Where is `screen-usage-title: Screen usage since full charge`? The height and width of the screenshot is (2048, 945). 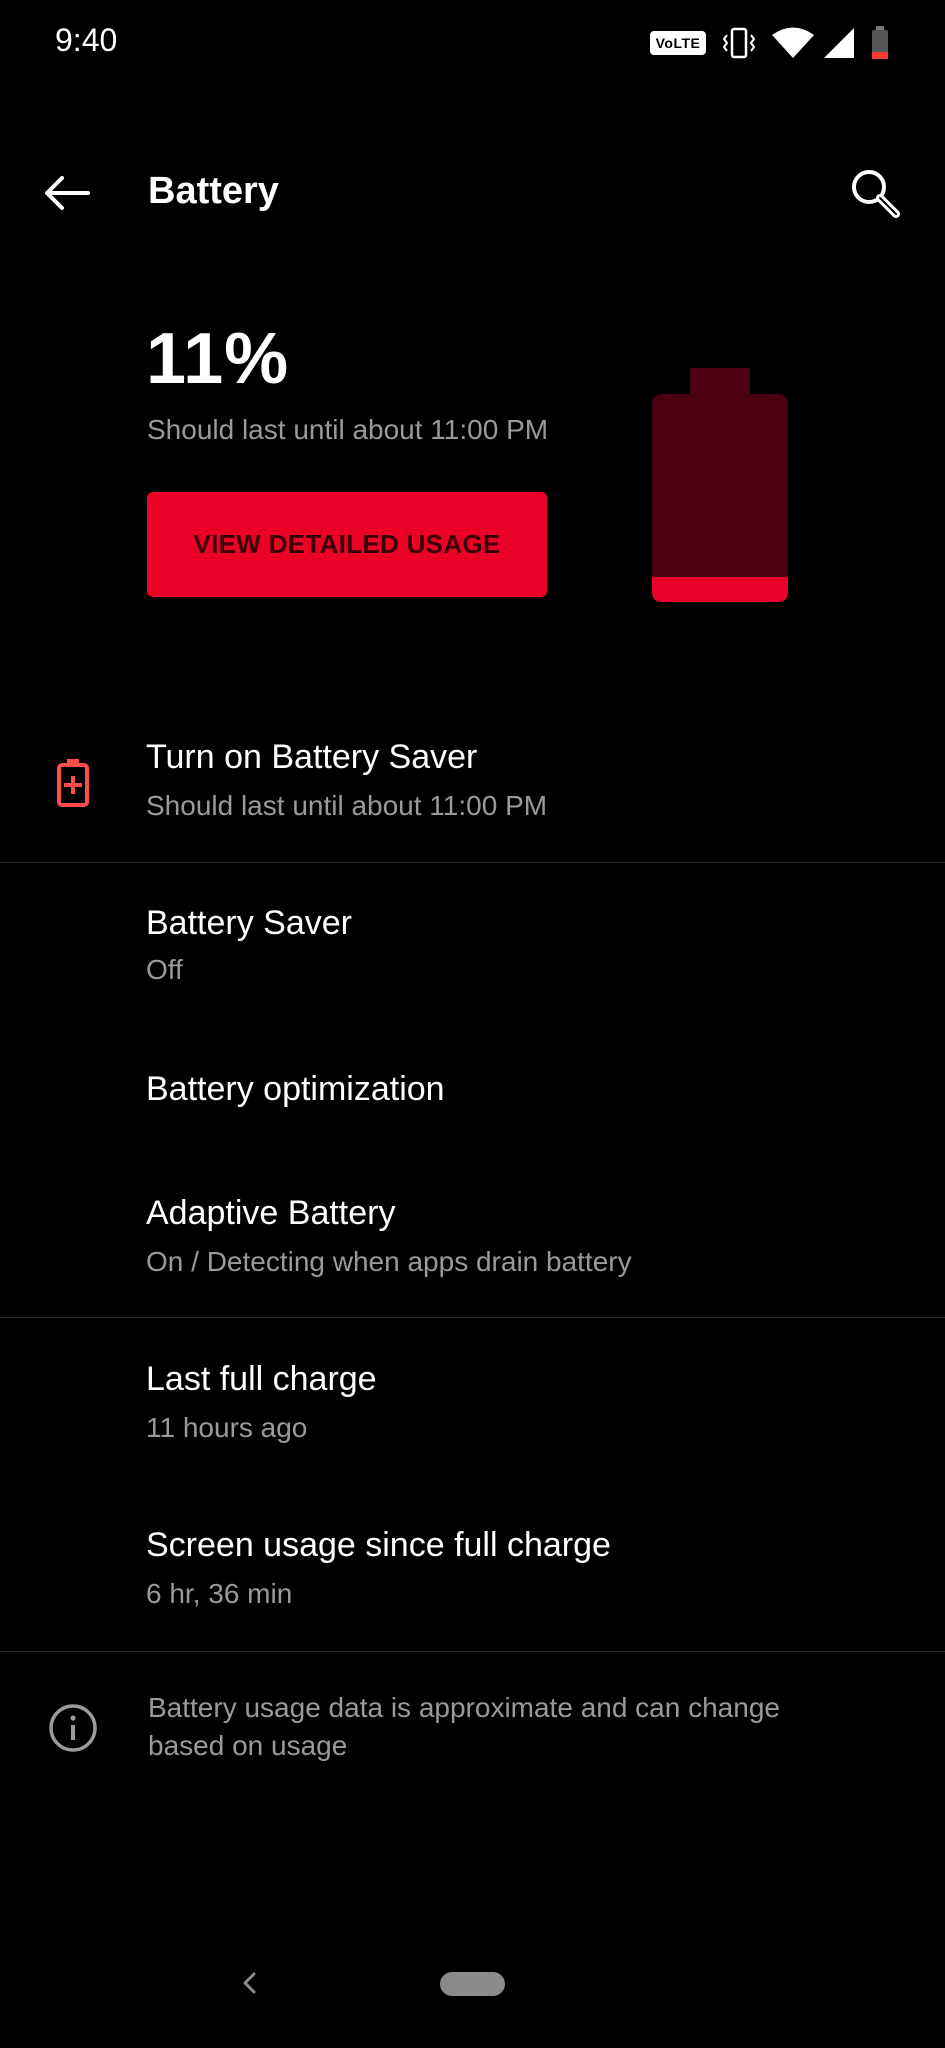 screen-usage-title: Screen usage since full charge is located at coordinates (378, 1545).